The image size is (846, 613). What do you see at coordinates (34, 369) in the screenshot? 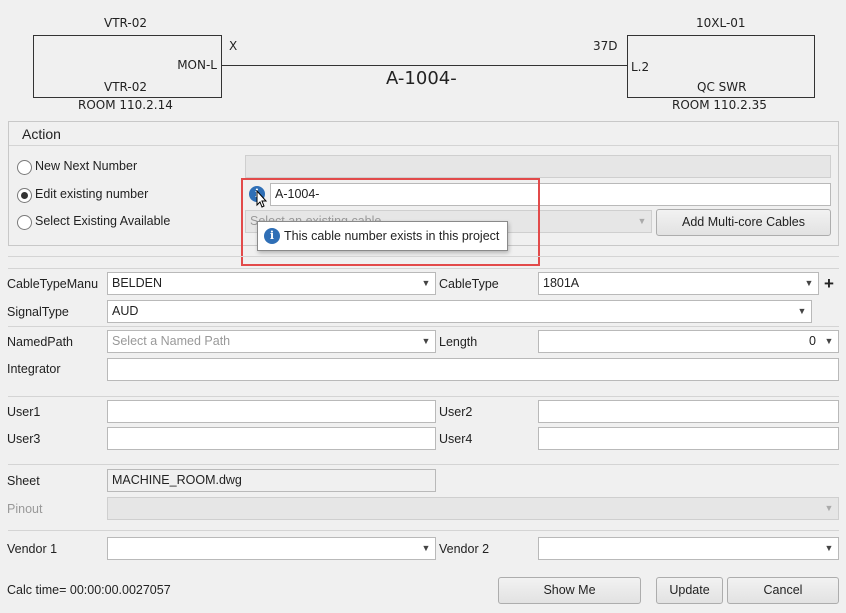
I see `integrator-label: Integrator` at bounding box center [34, 369].